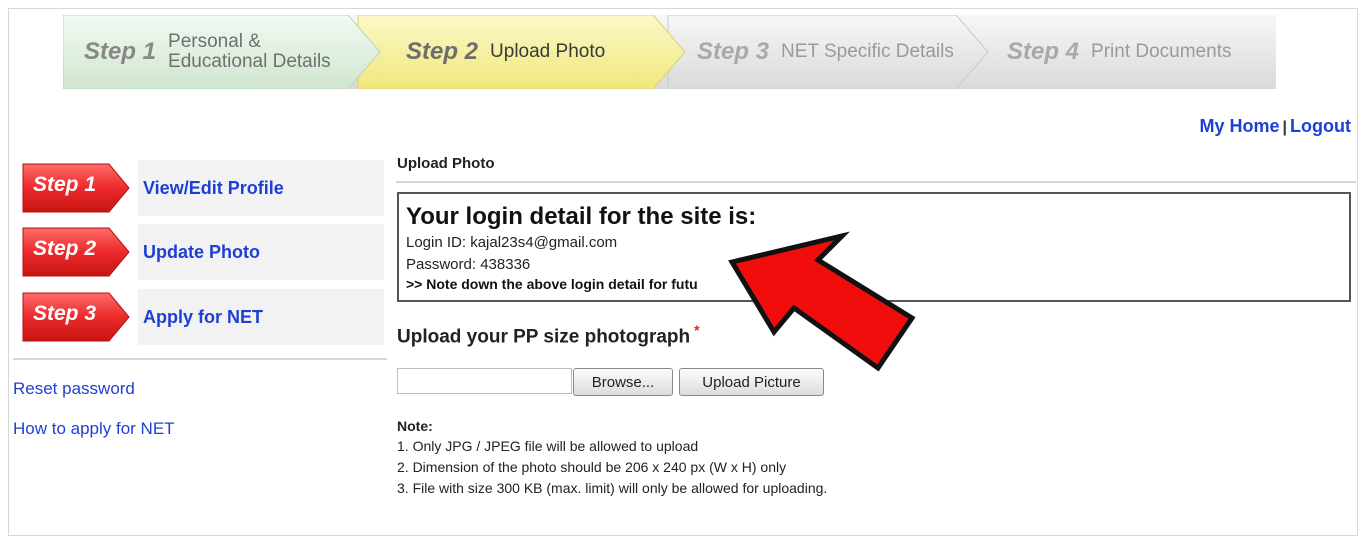  Describe the element at coordinates (697, 330) in the screenshot. I see `required-marker: *` at that location.